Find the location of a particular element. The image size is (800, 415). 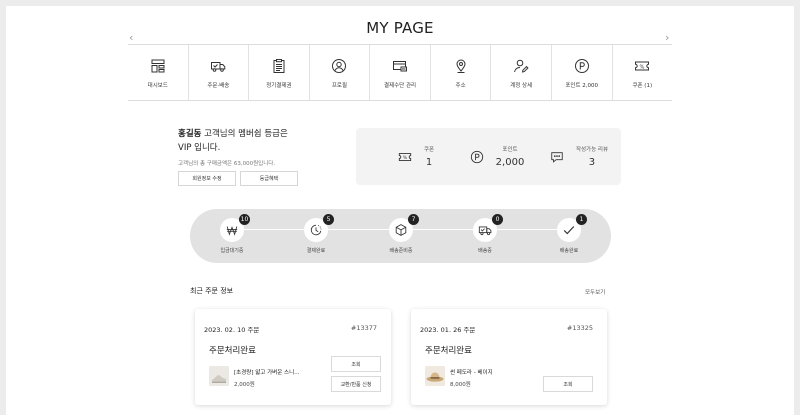

step-label: 배송준비중 is located at coordinates (401, 251).